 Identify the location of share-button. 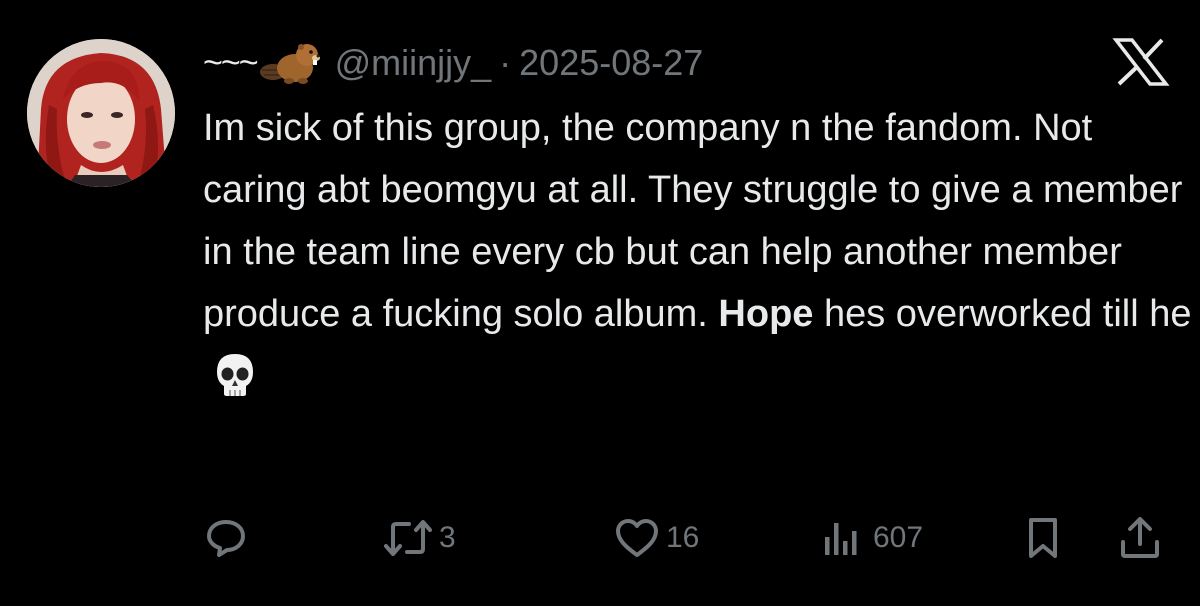
(1140, 538).